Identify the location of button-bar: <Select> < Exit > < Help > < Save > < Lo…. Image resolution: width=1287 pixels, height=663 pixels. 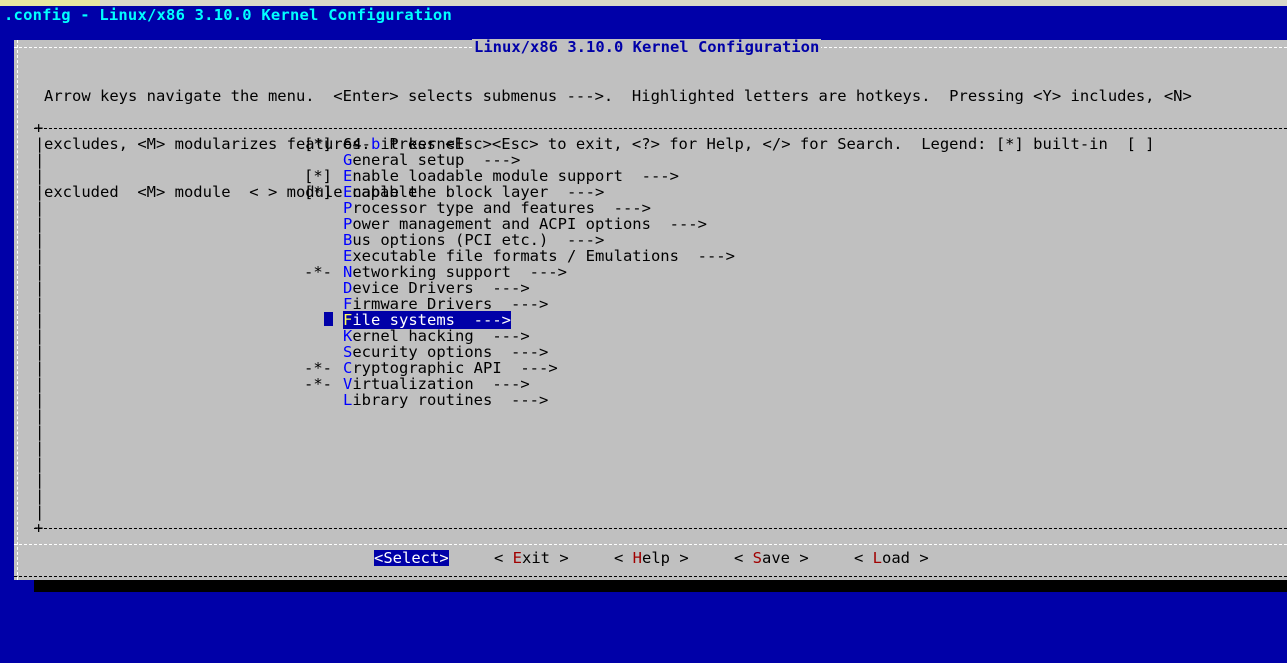
(650, 560).